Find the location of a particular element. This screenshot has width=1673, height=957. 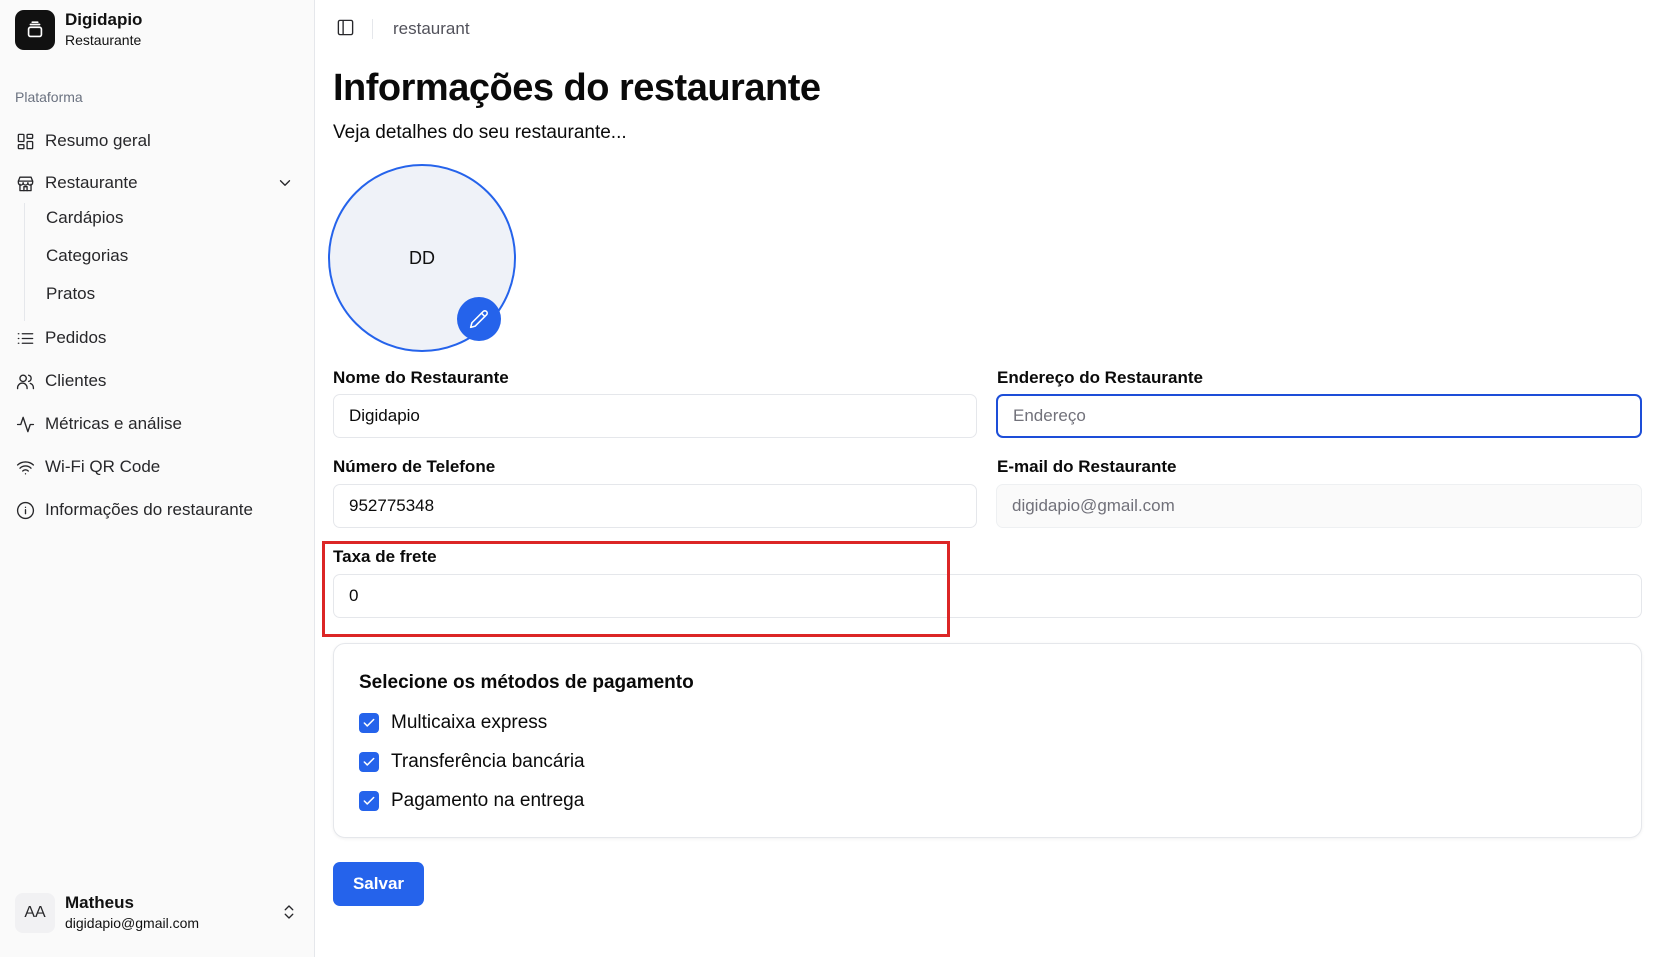

breadcrumb: restaurant is located at coordinates (431, 29).